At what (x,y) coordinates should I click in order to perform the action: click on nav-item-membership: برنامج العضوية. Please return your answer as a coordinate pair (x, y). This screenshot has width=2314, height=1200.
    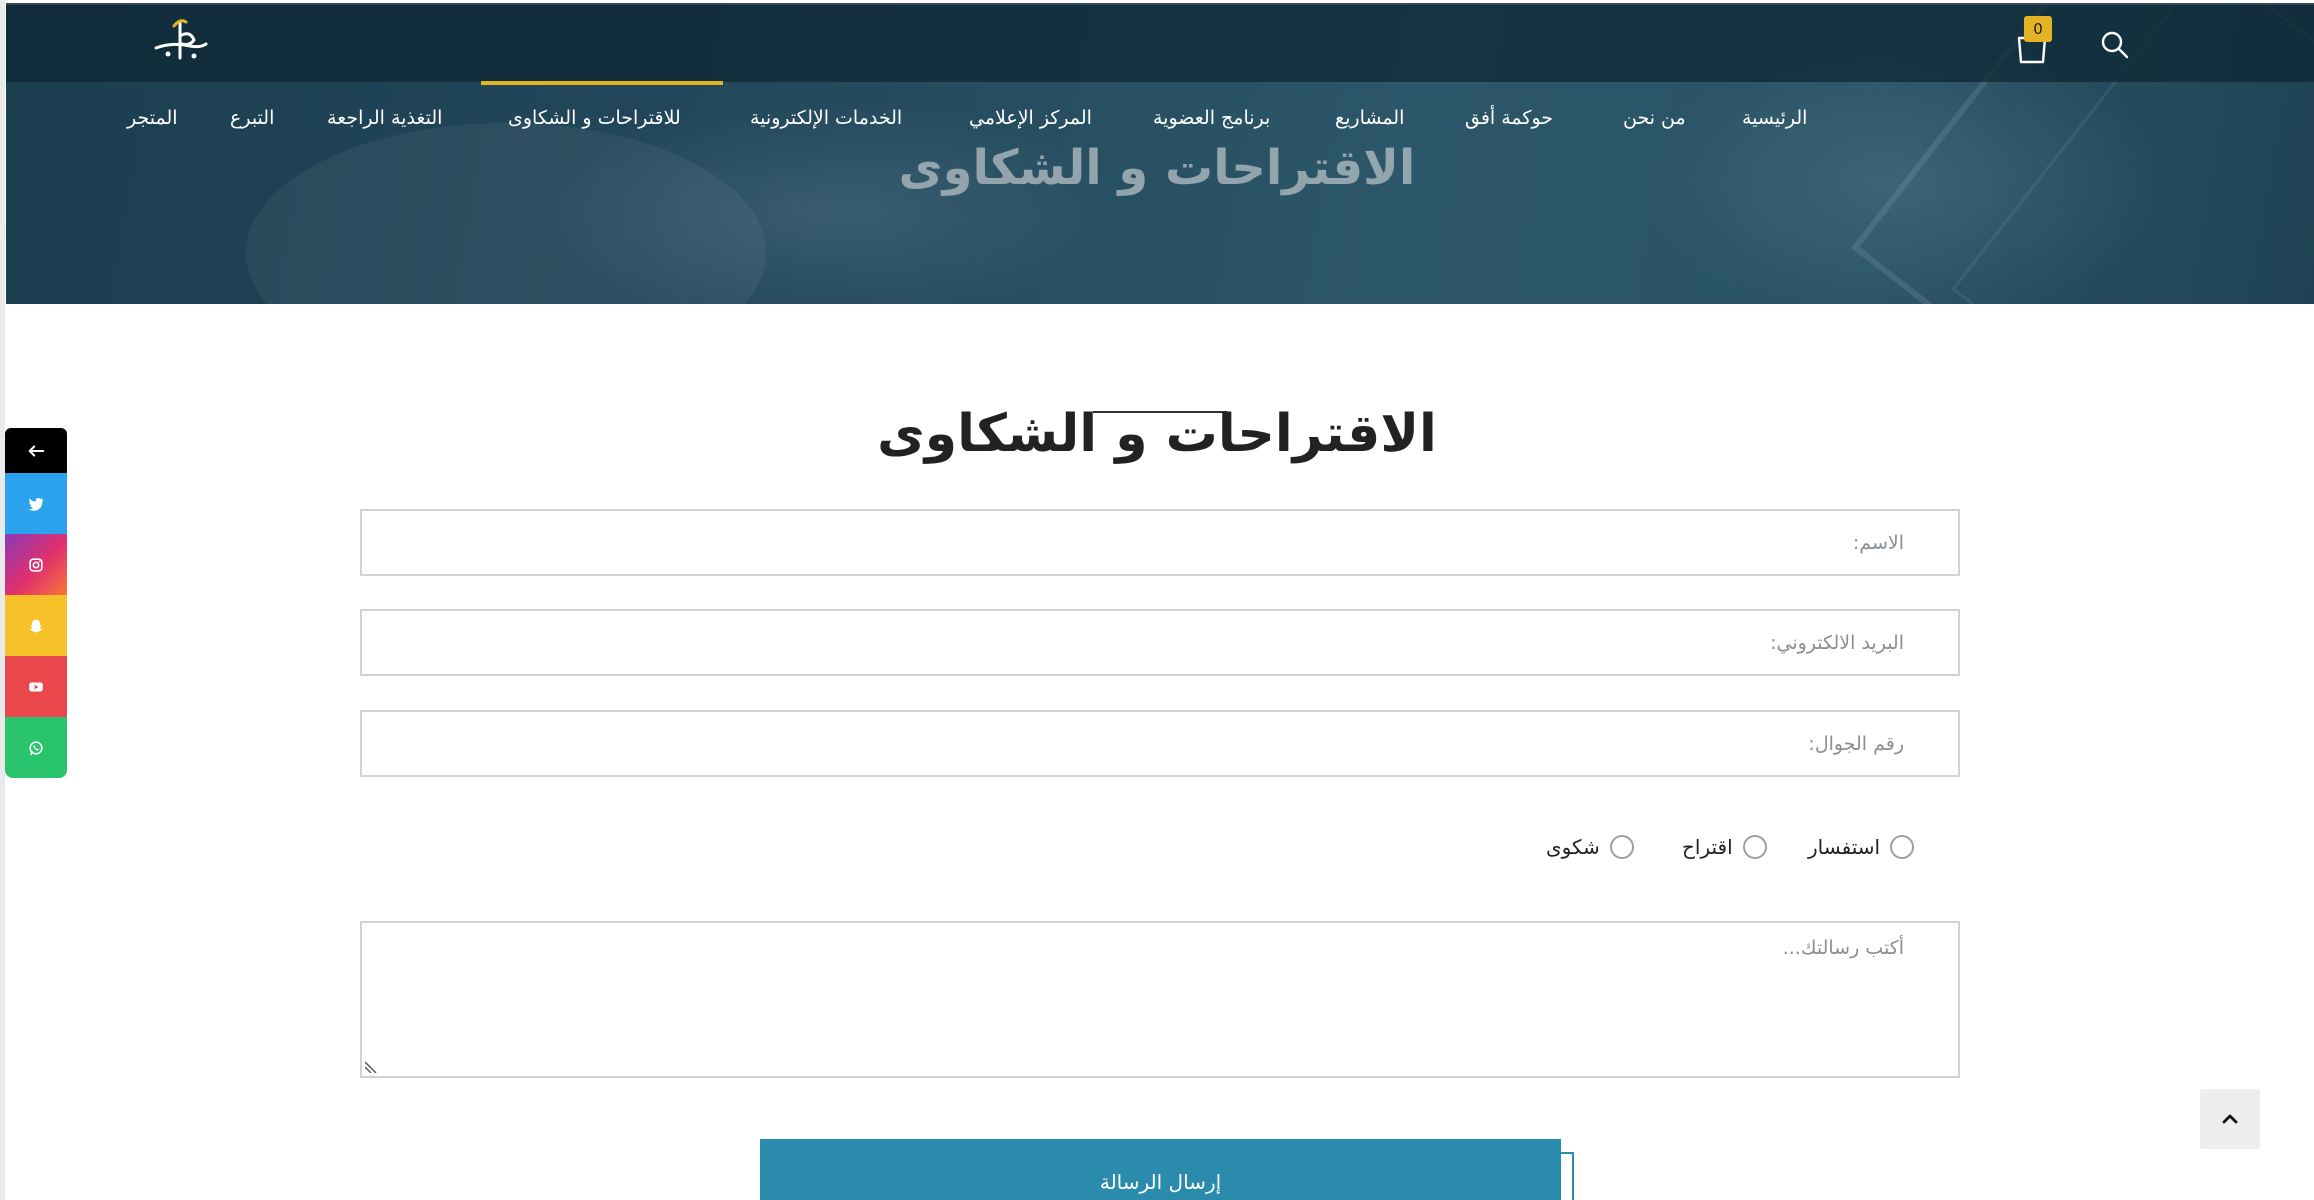
    Looking at the image, I should click on (1211, 118).